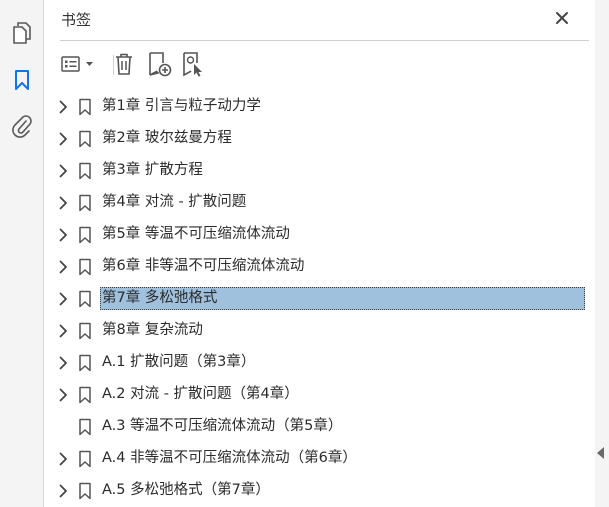 The width and height of the screenshot is (609, 507). I want to click on bookmark-item: A.5 多松弛格式（第7章）, so click(320, 491).